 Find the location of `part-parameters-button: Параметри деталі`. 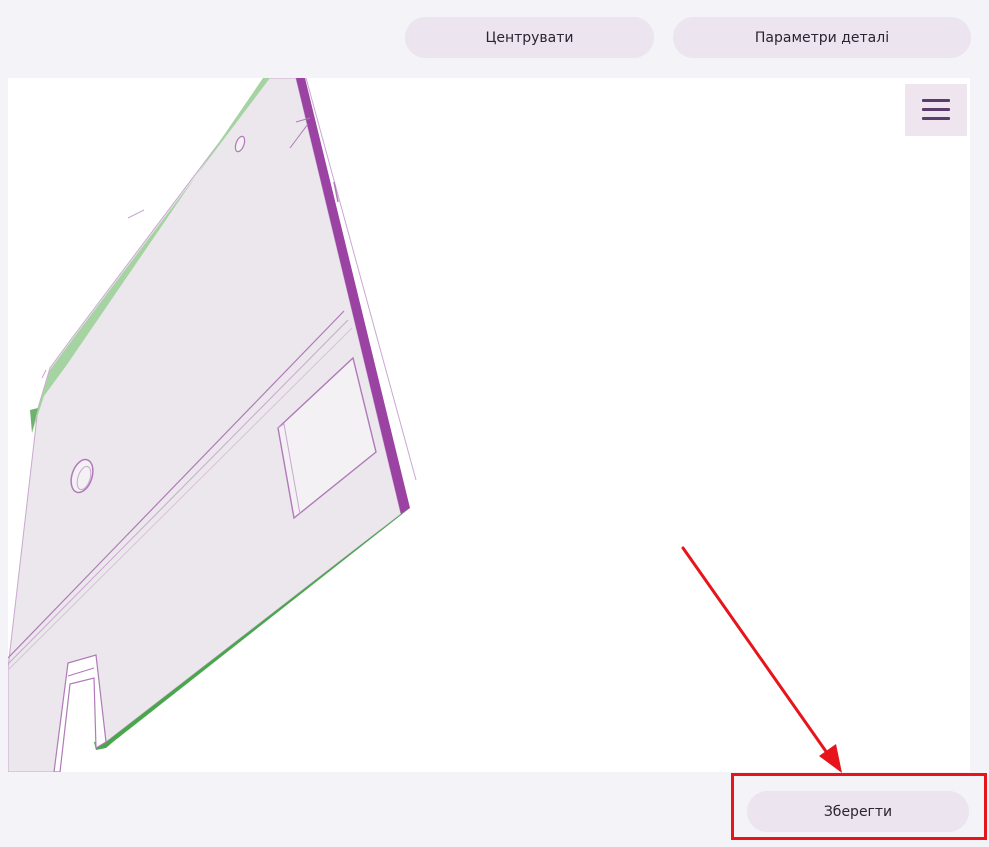

part-parameters-button: Параметри деталі is located at coordinates (822, 37).